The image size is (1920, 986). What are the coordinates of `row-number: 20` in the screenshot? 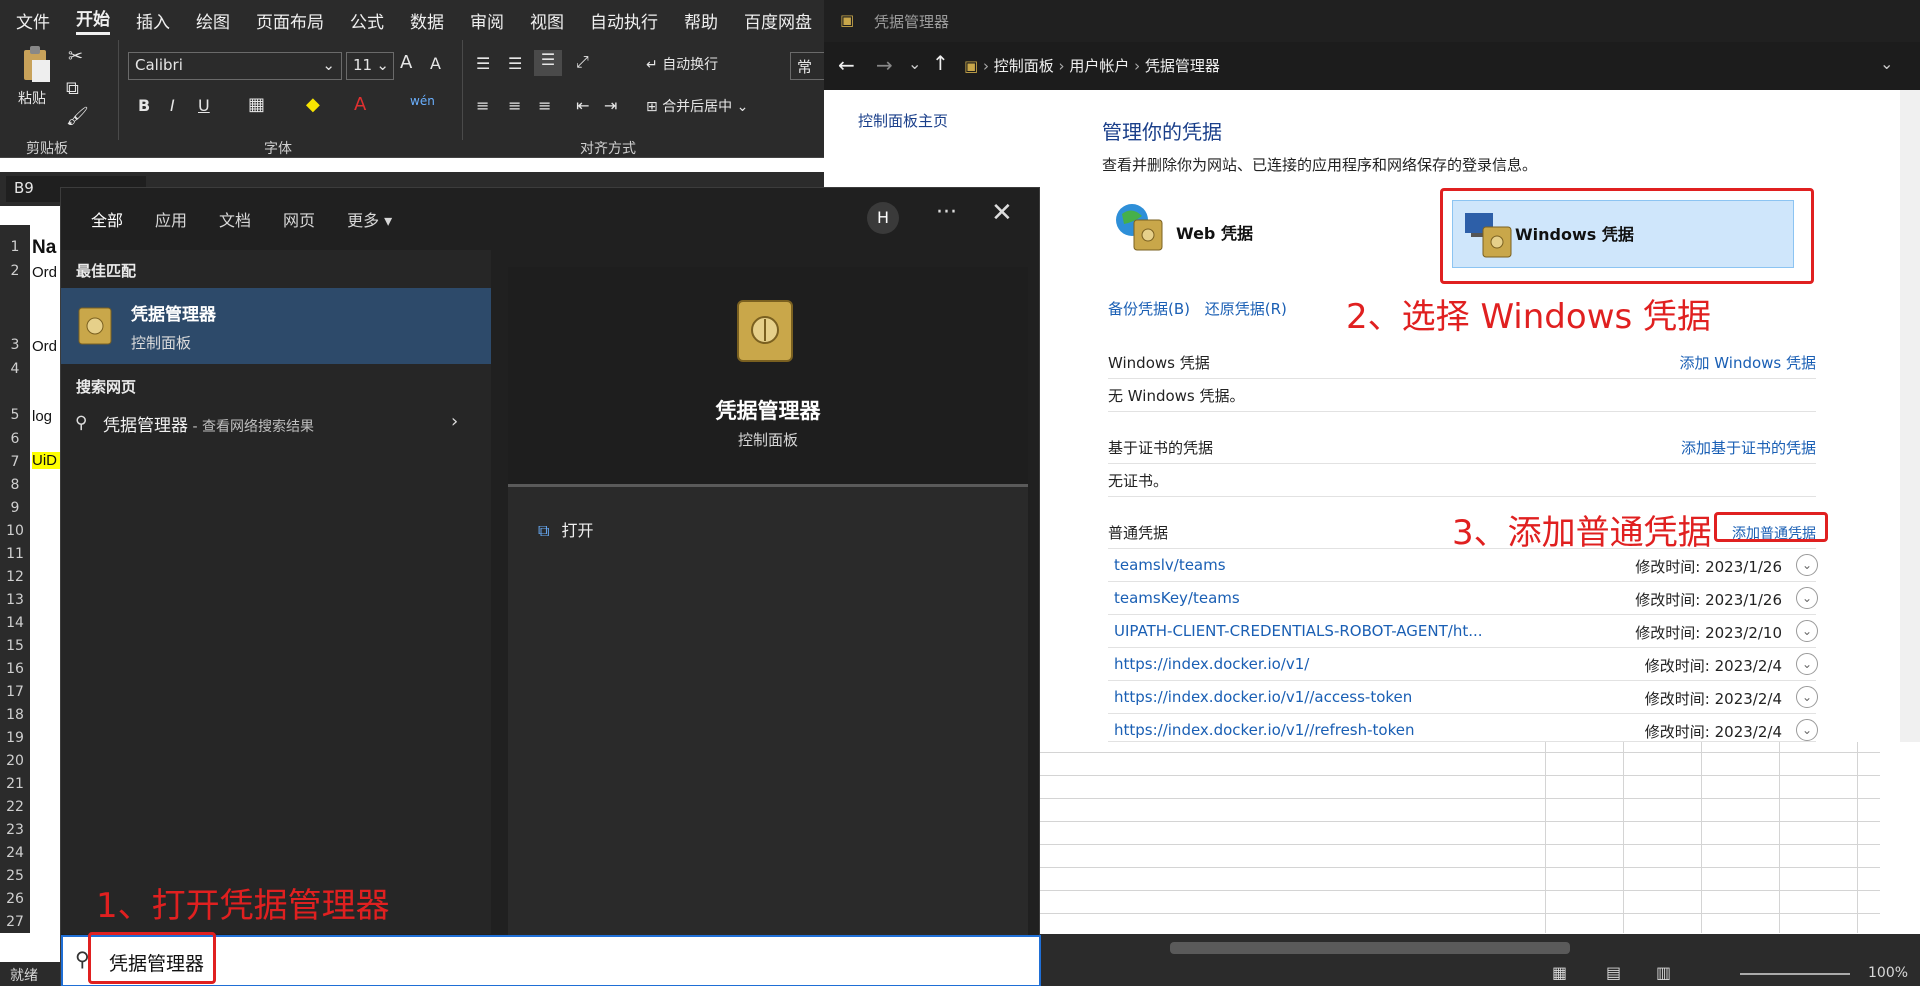 It's located at (15, 761).